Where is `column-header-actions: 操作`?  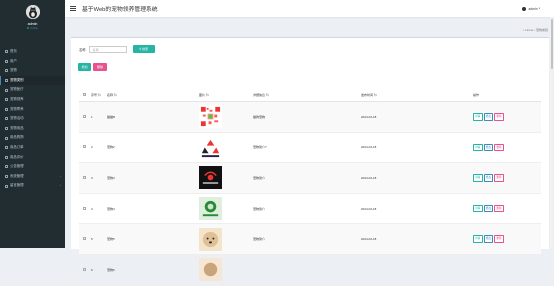
column-header-actions: 操作 is located at coordinates (506, 95).